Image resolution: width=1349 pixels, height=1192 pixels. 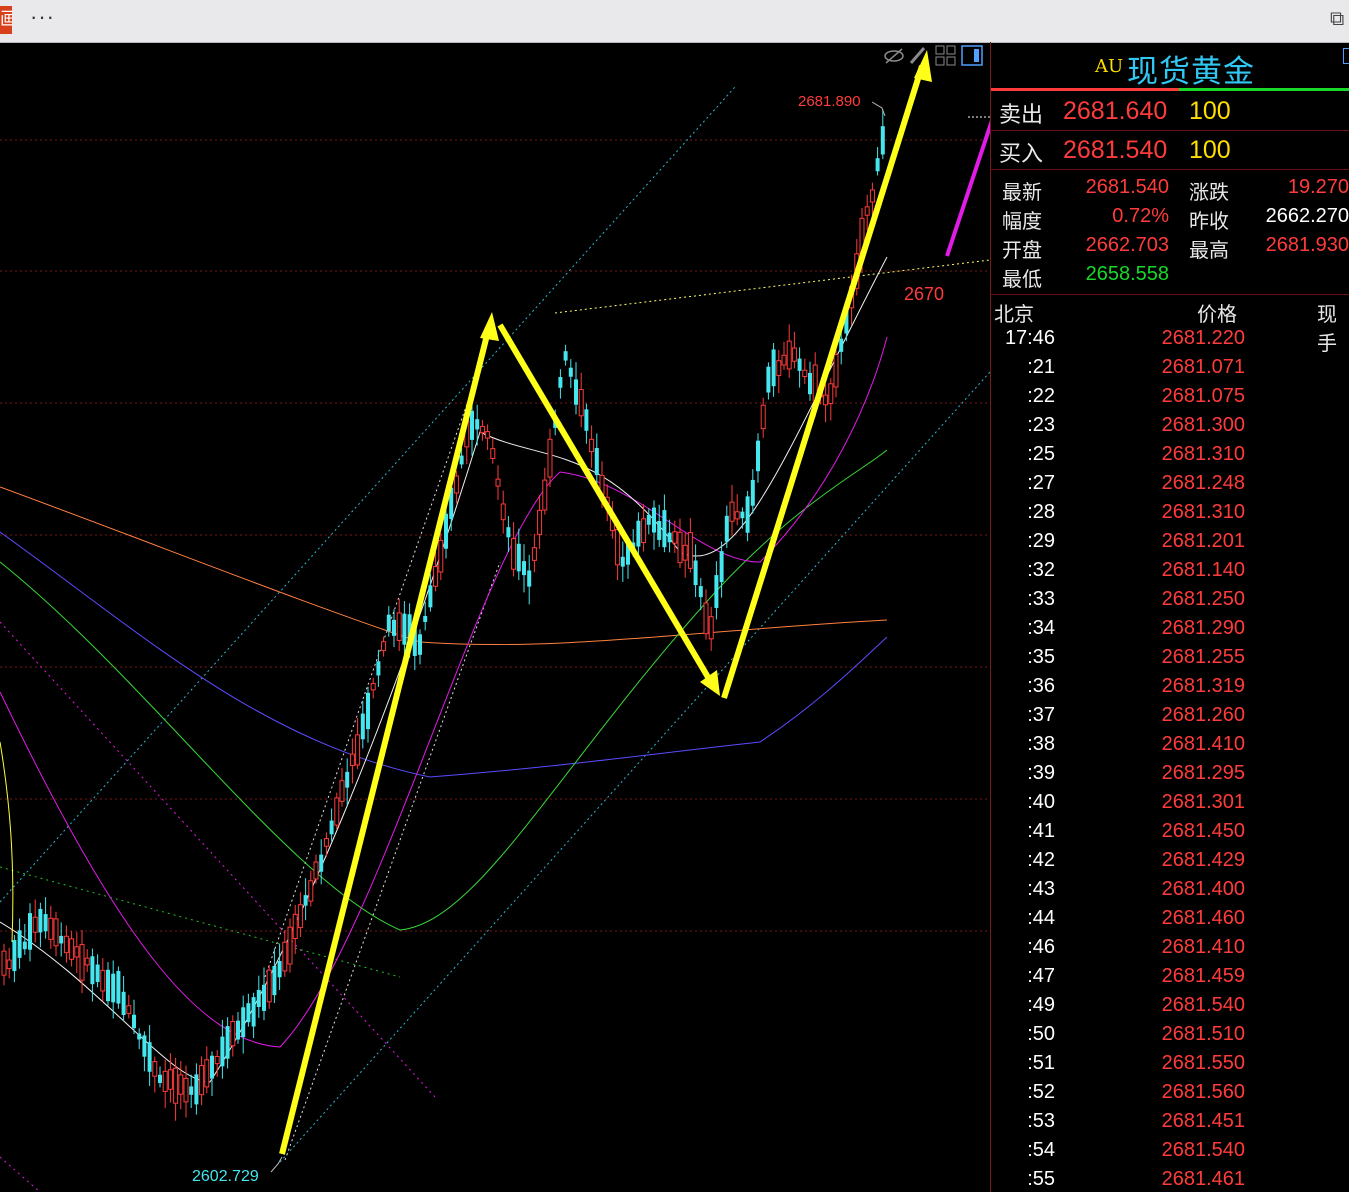 I want to click on tick-row: :47 2681.459, so click(x=1170, y=979).